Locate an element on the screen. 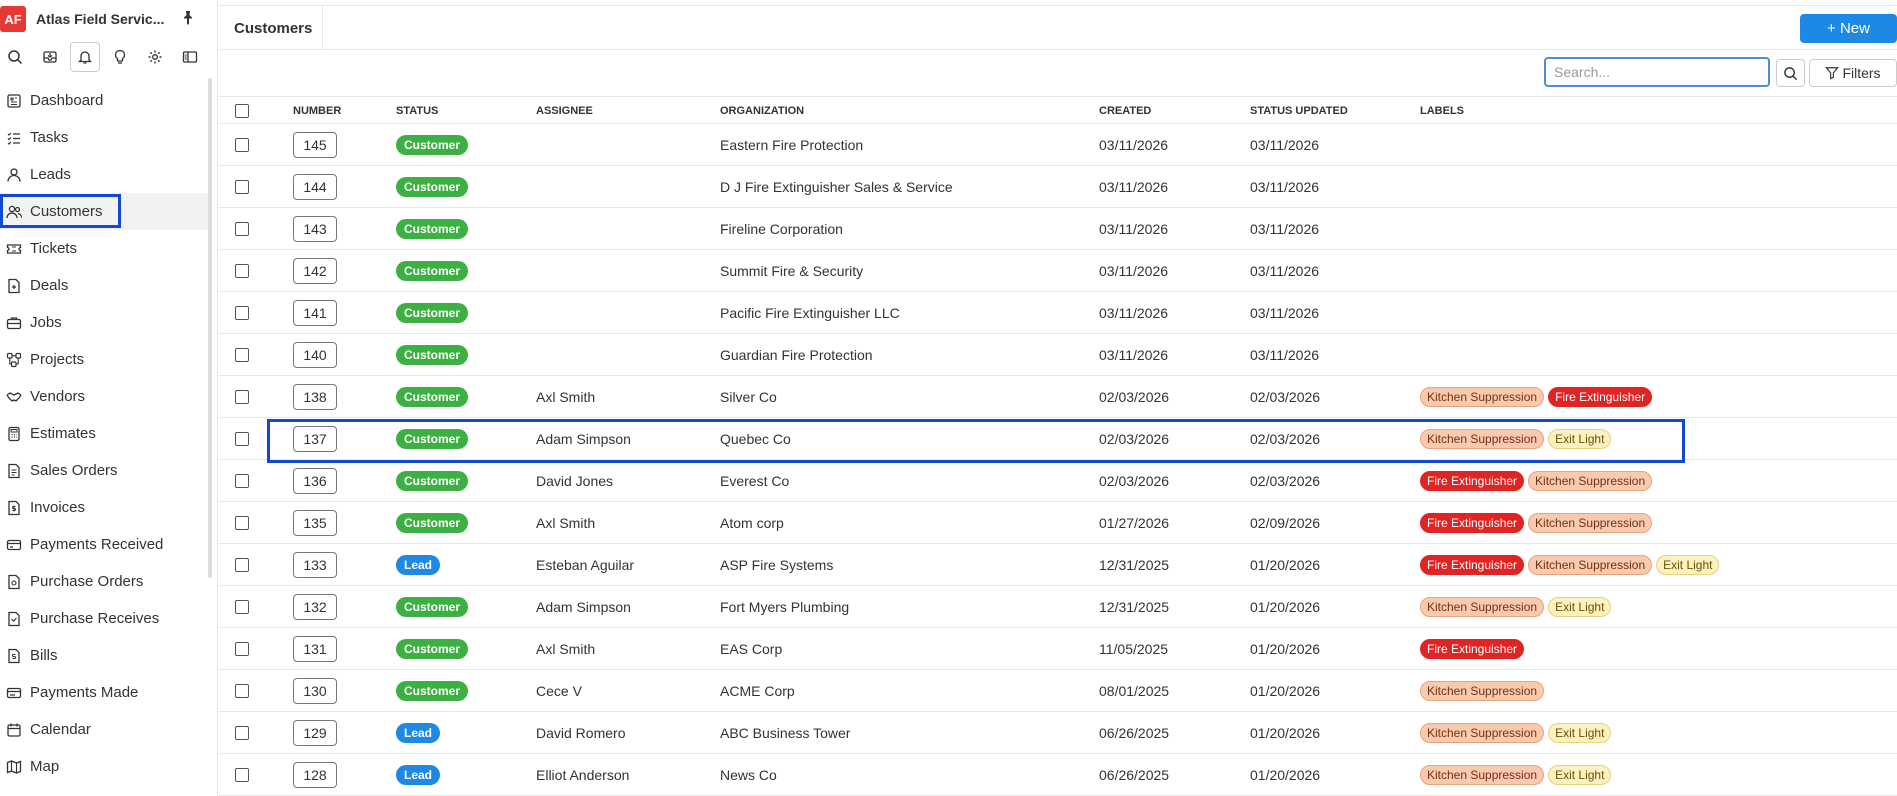  record-number: 129 is located at coordinates (315, 733).